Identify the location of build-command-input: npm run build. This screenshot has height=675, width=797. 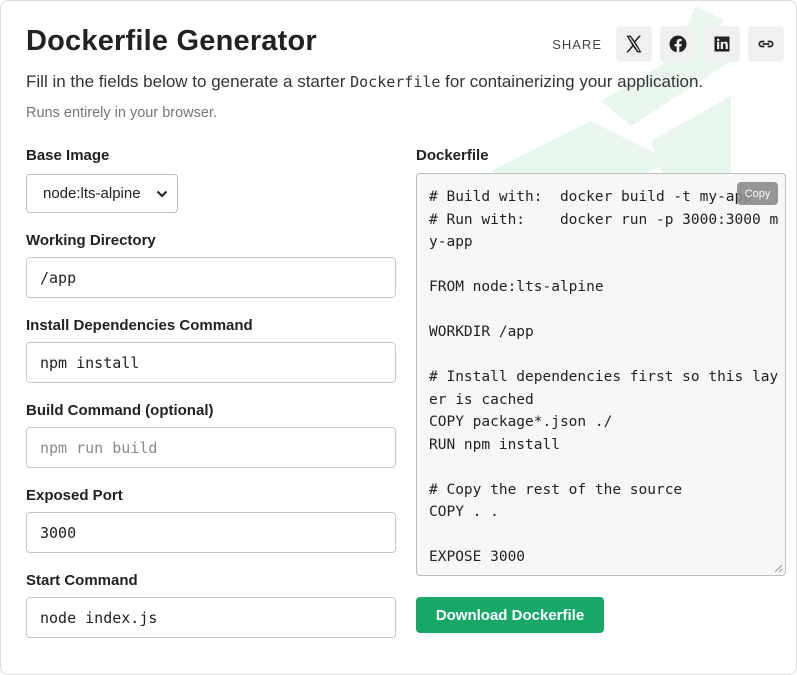
(211, 447).